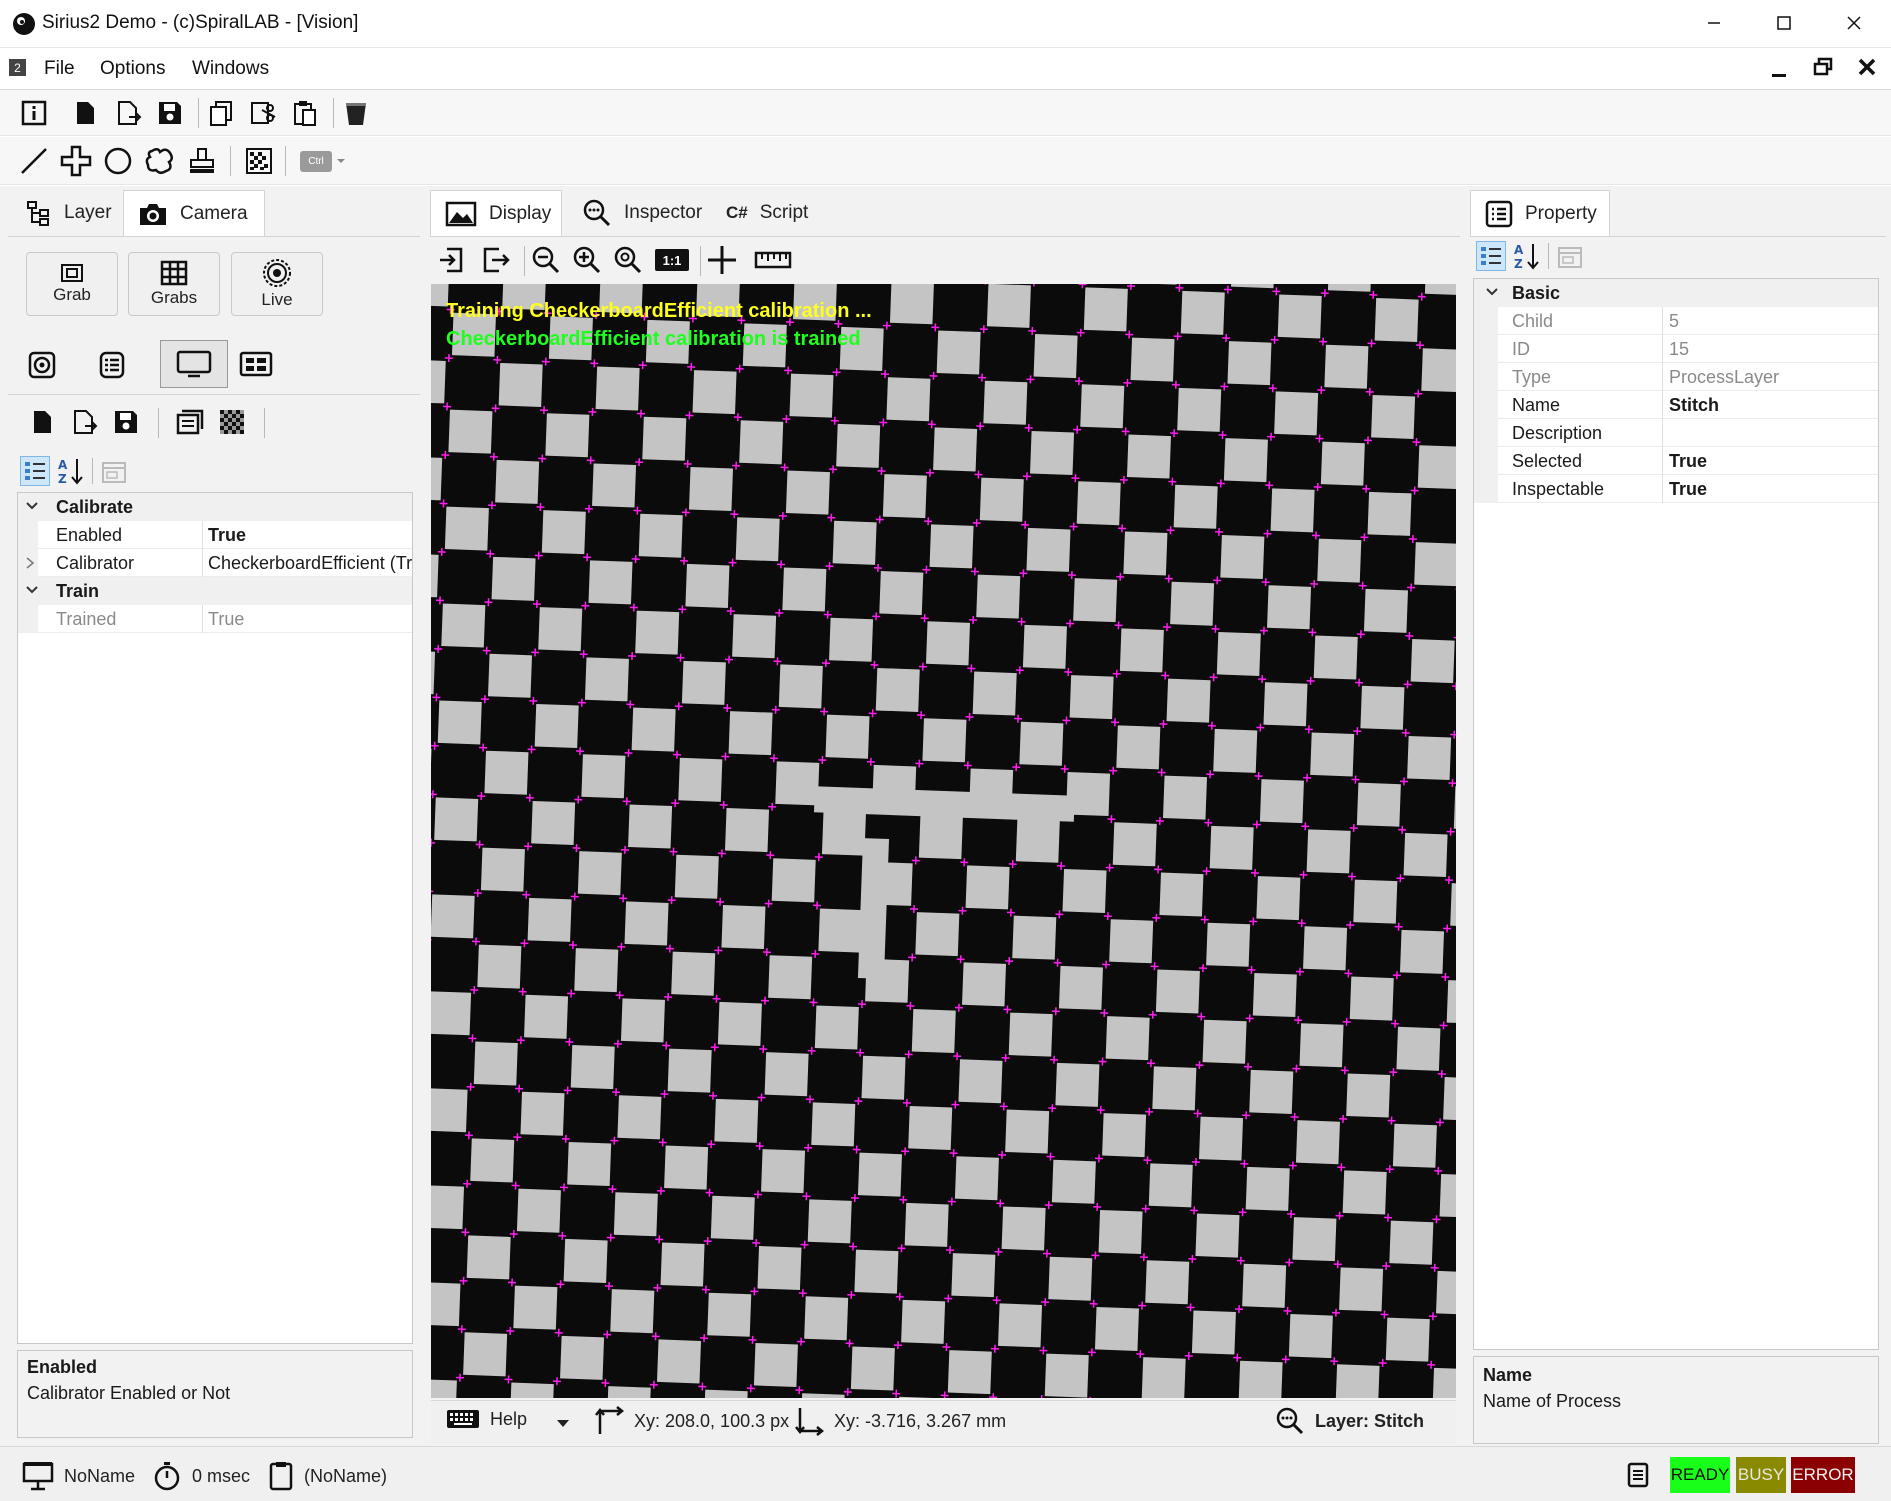  I want to click on zoom-in-icon, so click(587, 260).